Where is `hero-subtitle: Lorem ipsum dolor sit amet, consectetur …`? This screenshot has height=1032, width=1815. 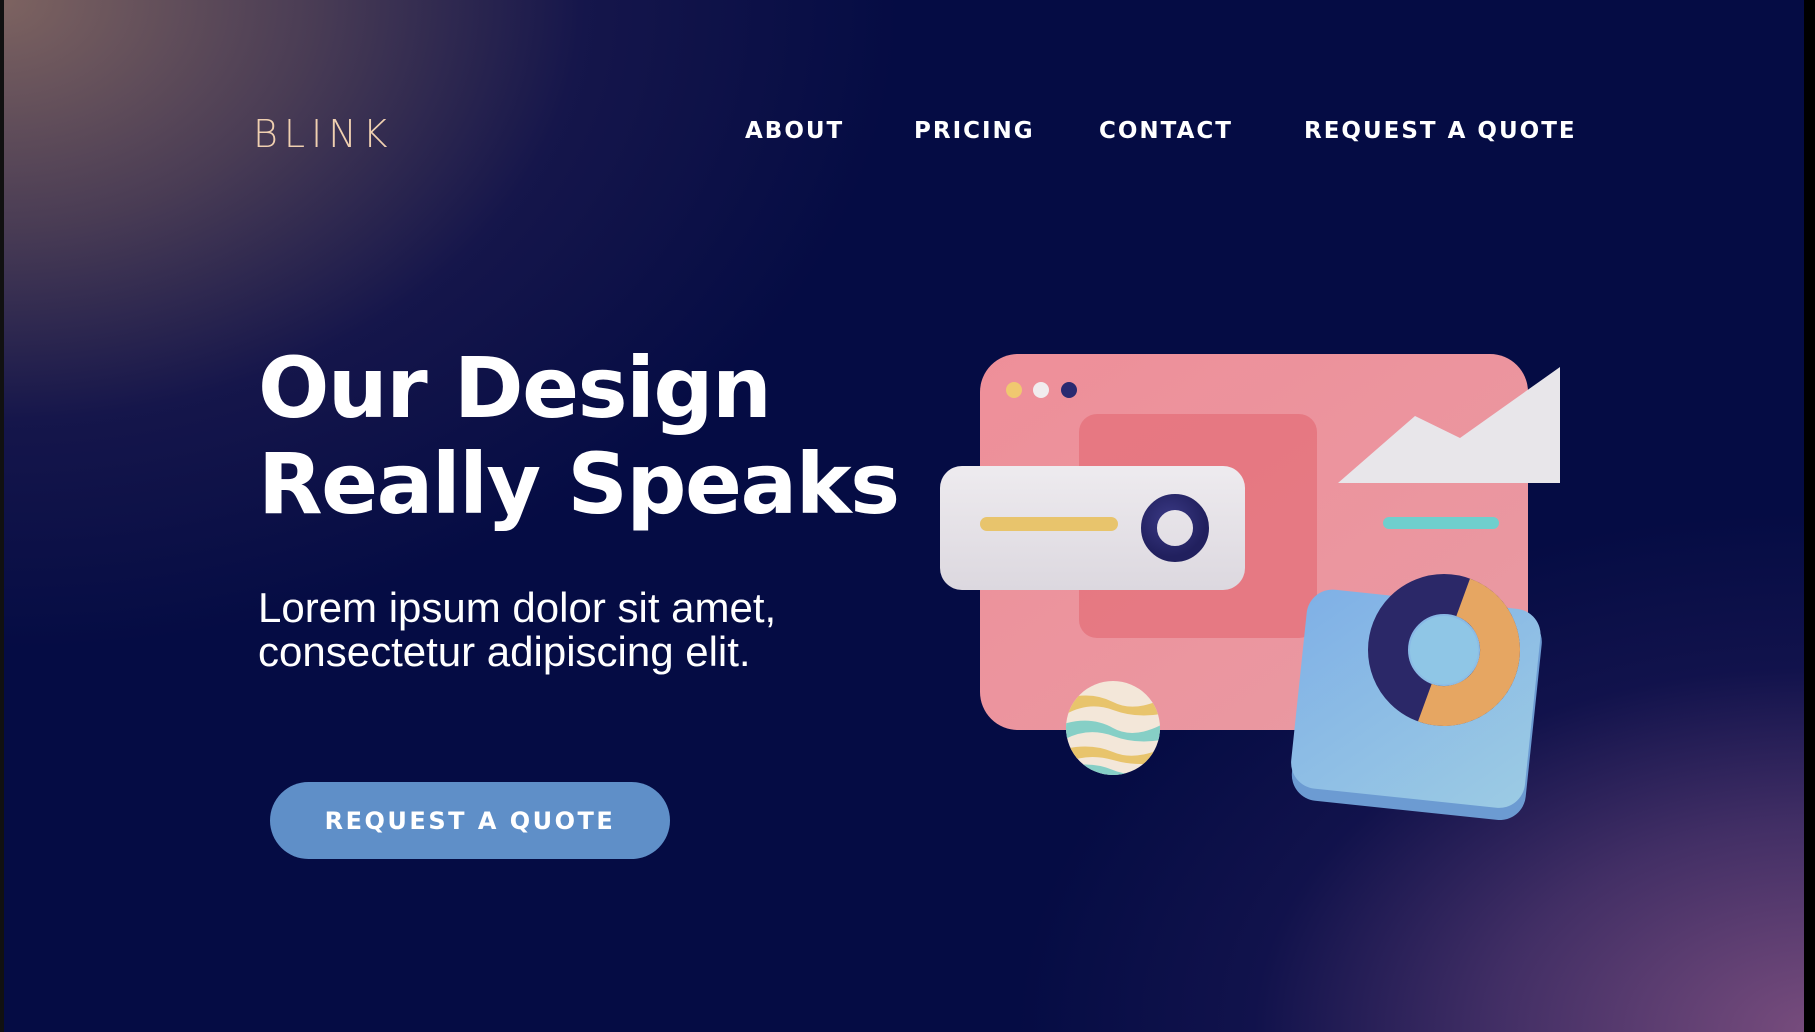
hero-subtitle: Lorem ipsum dolor sit amet, consectetur … is located at coordinates (517, 630).